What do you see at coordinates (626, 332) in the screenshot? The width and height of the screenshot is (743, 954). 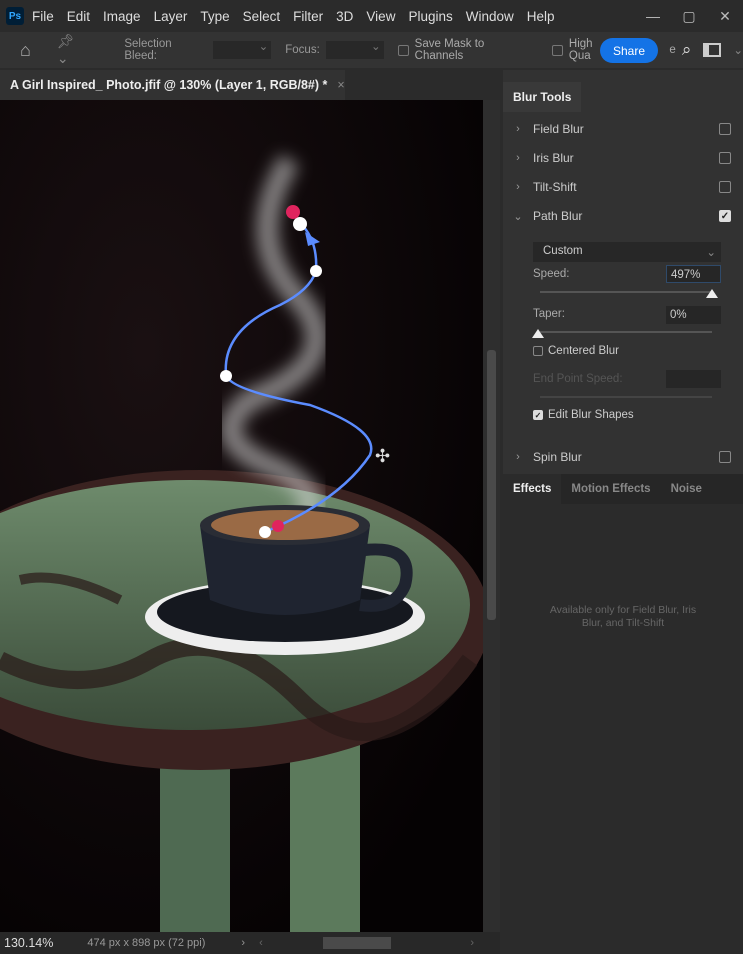 I see `taper-slider` at bounding box center [626, 332].